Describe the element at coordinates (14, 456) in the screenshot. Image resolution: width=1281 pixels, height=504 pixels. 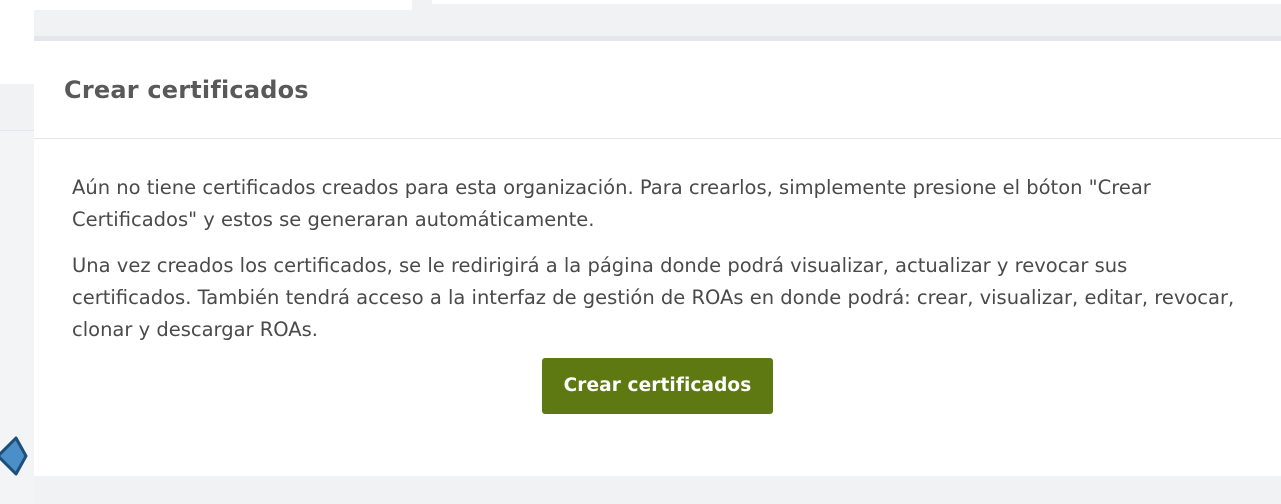
I see `arrow-right-icon` at that location.